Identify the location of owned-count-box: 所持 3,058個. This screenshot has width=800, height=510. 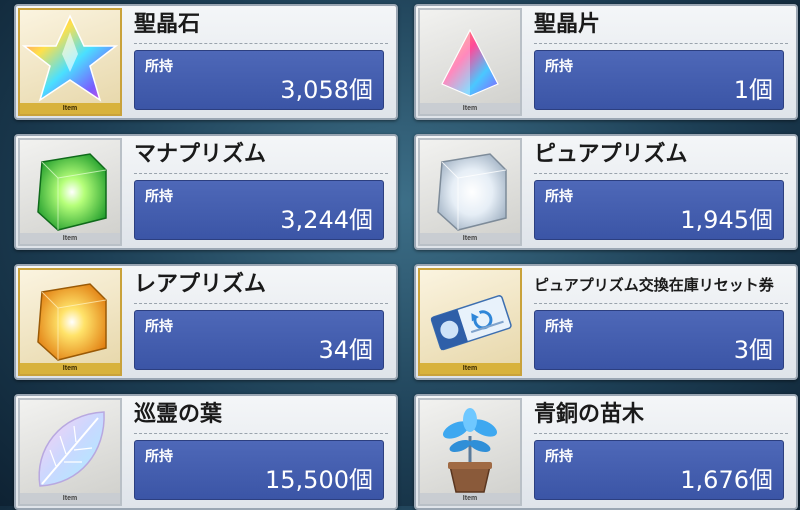
(259, 80).